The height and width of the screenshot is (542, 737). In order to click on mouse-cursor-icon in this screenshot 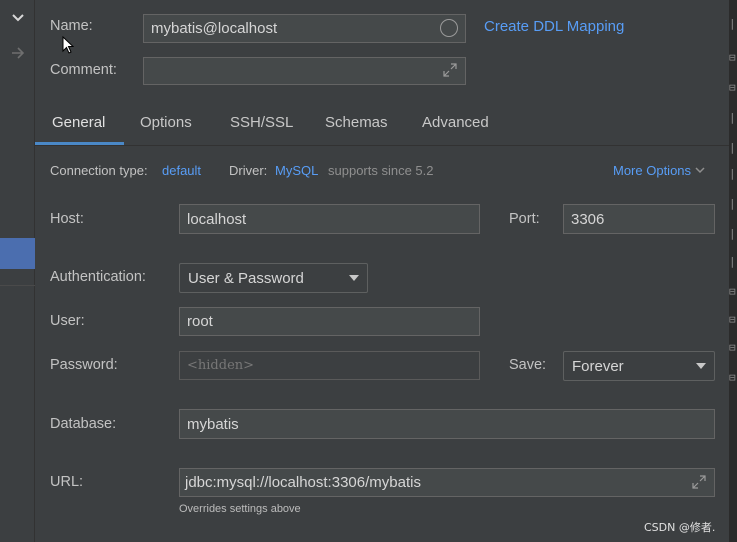, I will do `click(68, 46)`.